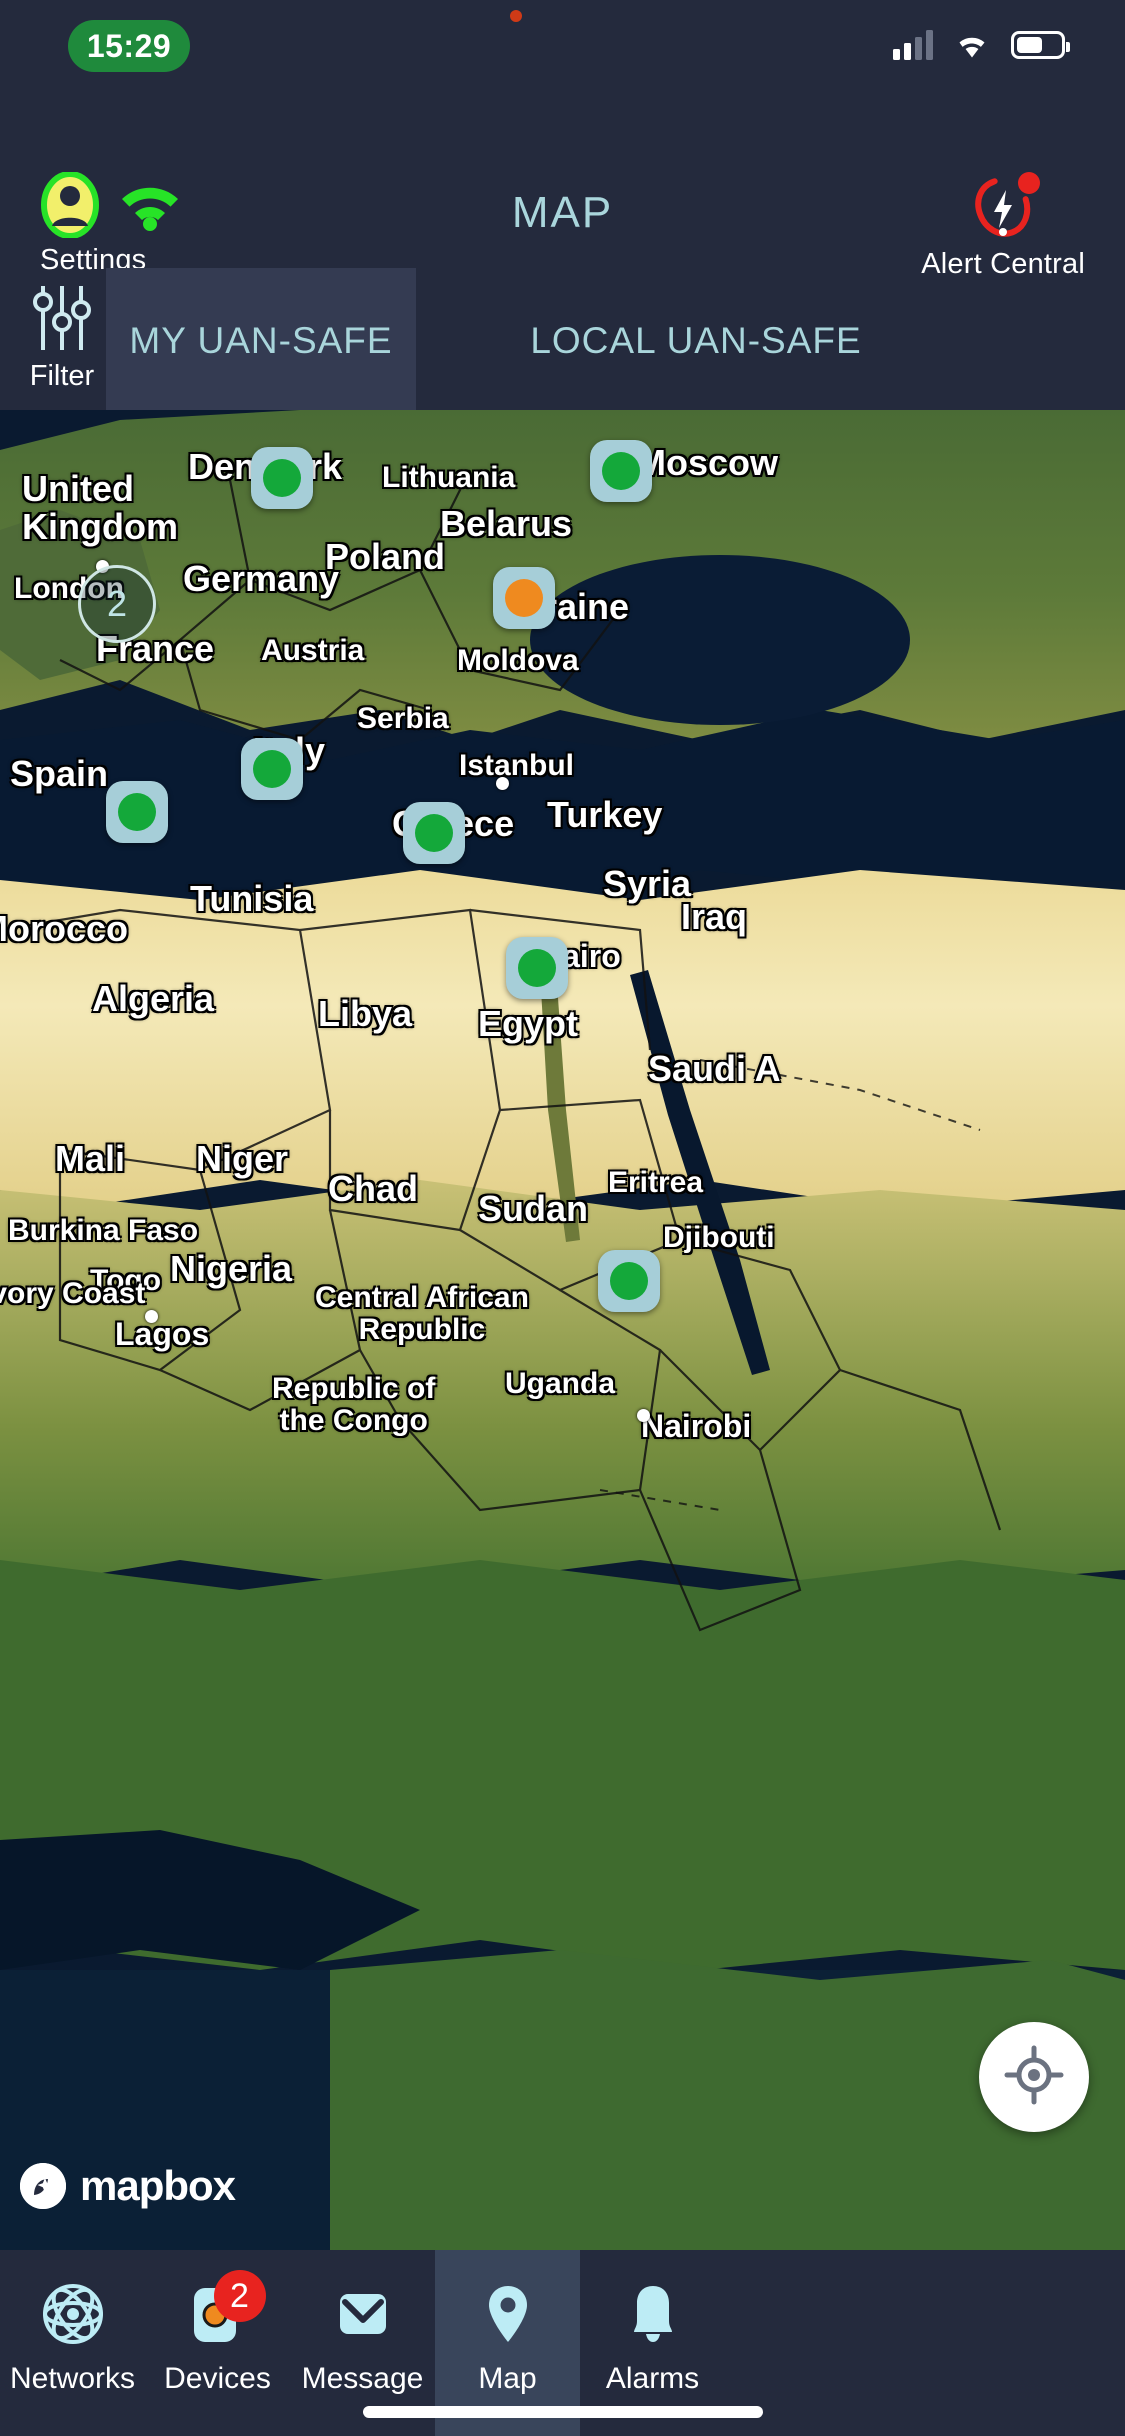  Describe the element at coordinates (73, 2314) in the screenshot. I see `network-globe-icon` at that location.